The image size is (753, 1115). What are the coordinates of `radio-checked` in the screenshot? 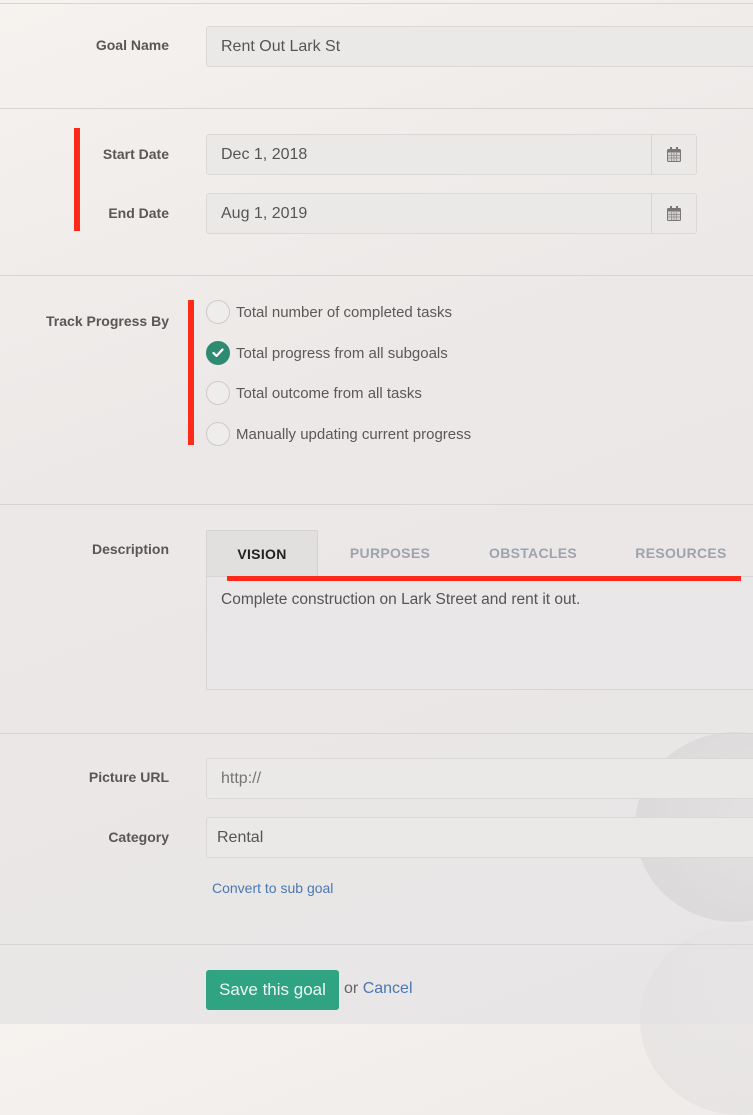 It's located at (218, 353).